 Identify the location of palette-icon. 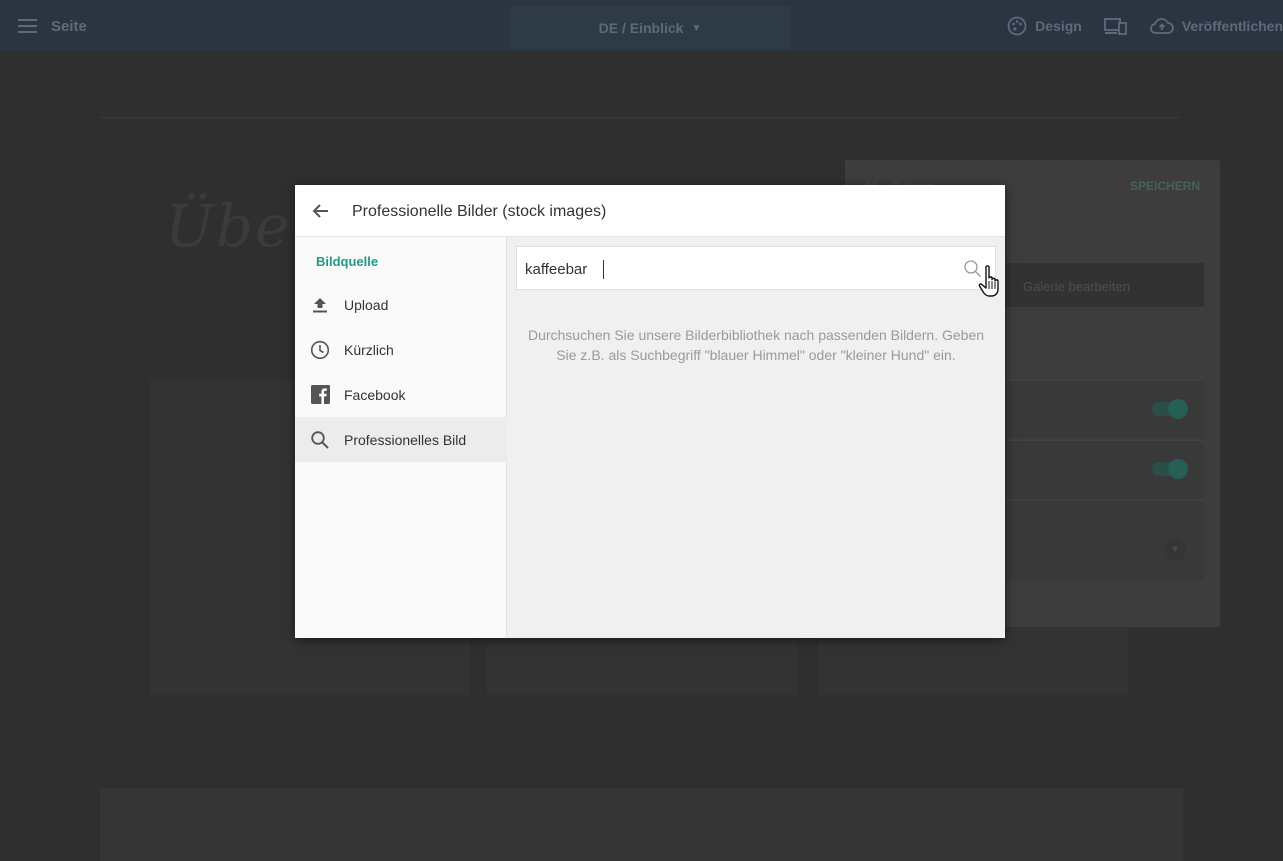
(1017, 26).